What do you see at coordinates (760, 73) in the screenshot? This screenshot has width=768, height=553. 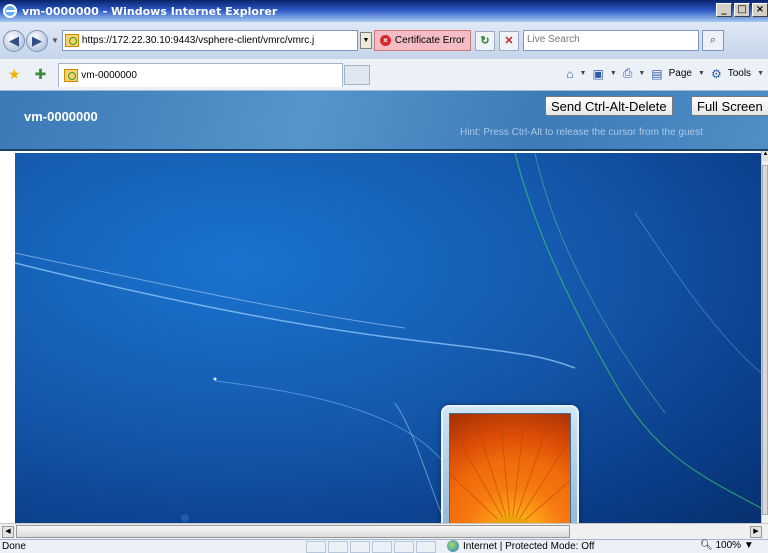 I see `tools-dropdown-icon: ▼` at bounding box center [760, 73].